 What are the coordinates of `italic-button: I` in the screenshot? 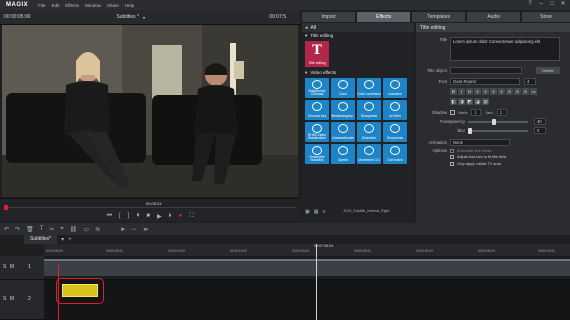 It's located at (461, 91).